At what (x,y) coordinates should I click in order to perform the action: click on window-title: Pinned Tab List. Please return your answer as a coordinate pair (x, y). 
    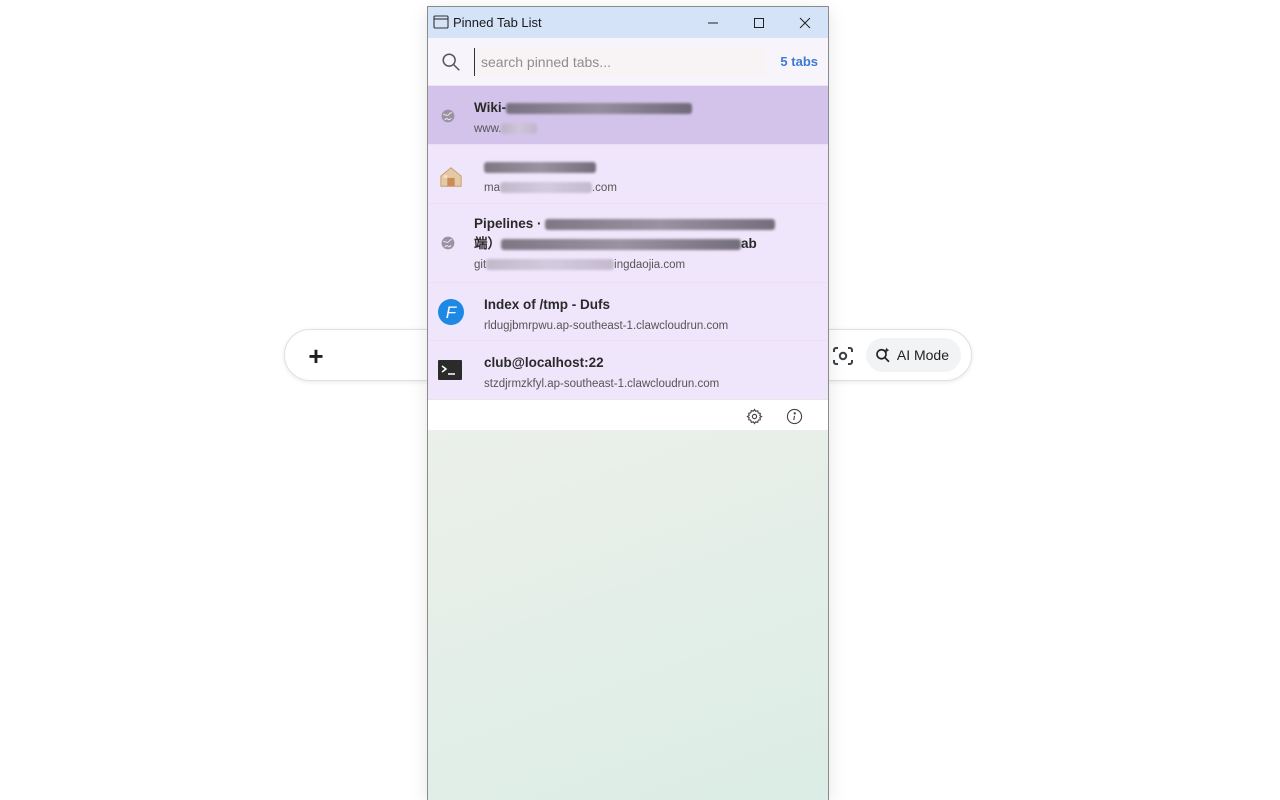
    Looking at the image, I should click on (497, 22).